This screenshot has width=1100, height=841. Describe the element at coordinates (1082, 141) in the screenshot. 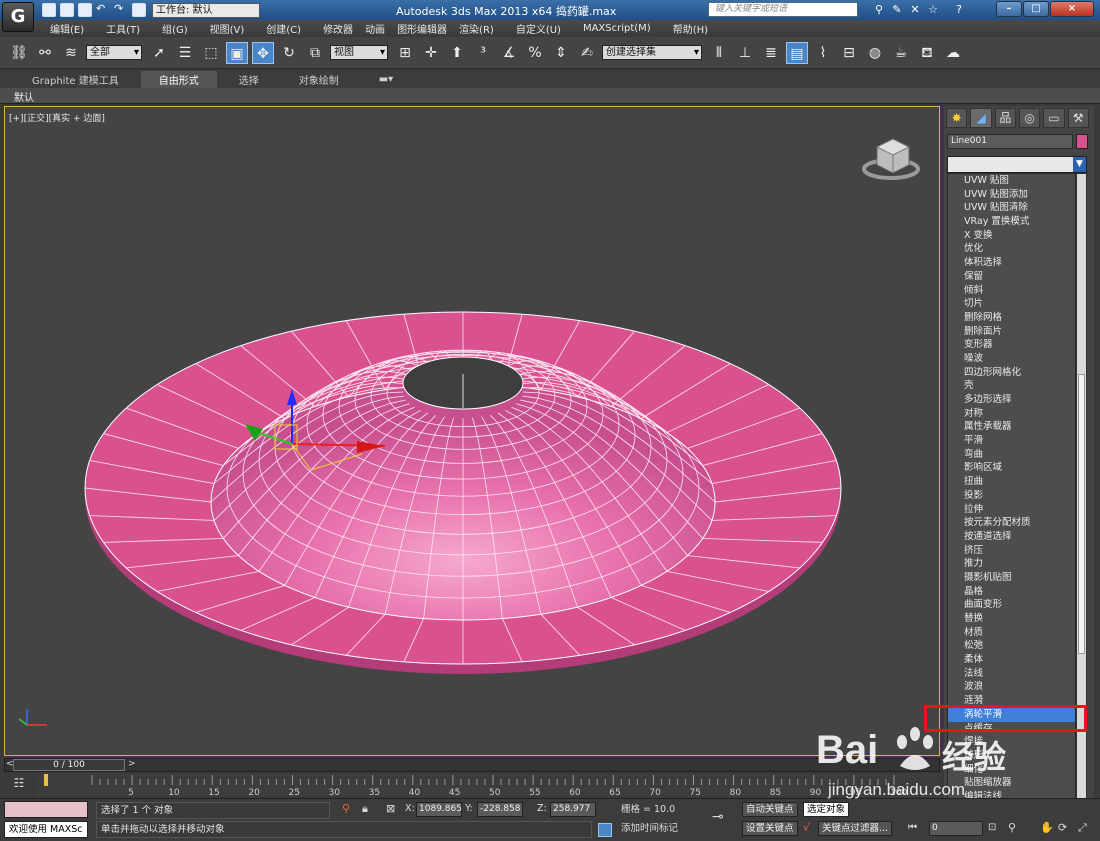

I see `object-color-swatch` at that location.